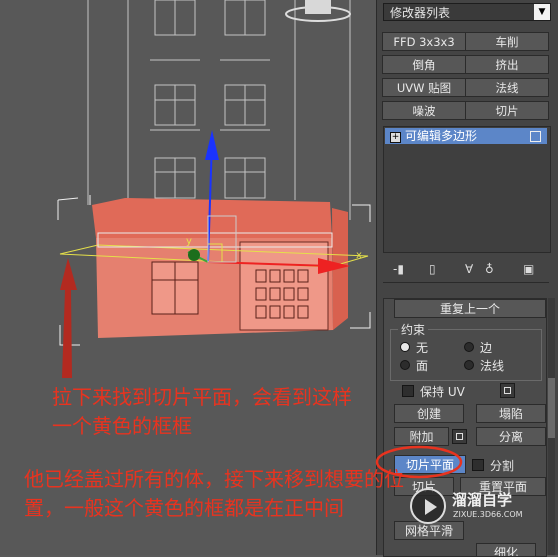  Describe the element at coordinates (467, 189) in the screenshot. I see `modifier-stack: + 可编辑多边形` at that location.